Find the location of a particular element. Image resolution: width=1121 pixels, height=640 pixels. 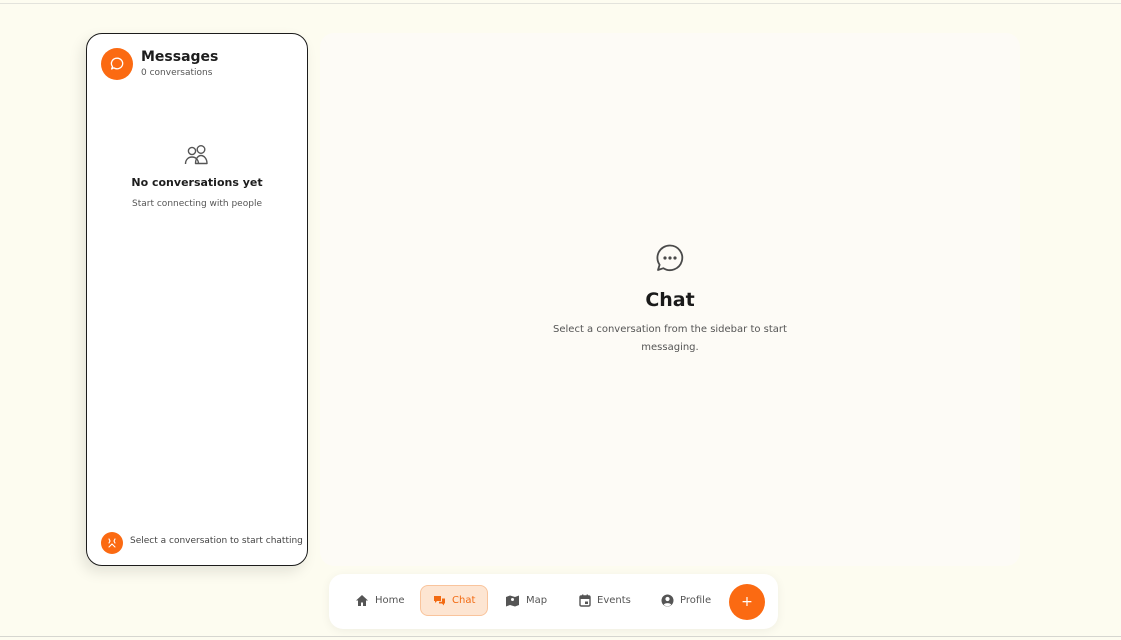

empty-subtitle: Start connecting with people is located at coordinates (197, 204).